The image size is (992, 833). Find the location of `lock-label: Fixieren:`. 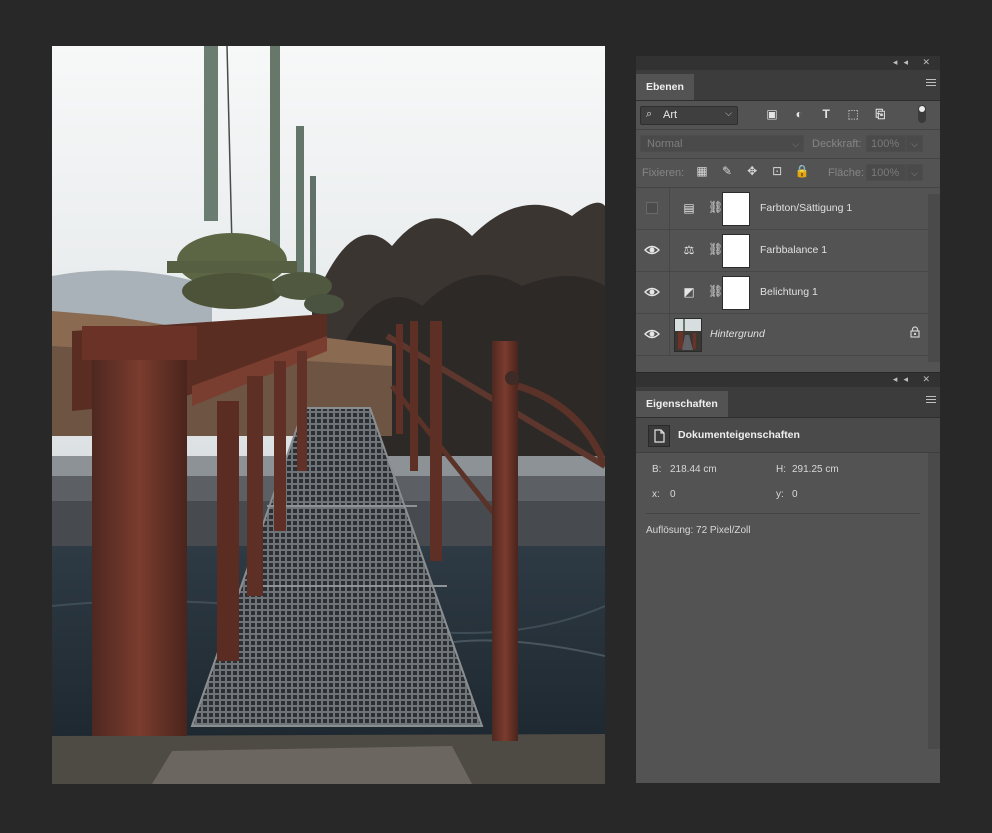

lock-label: Fixieren: is located at coordinates (663, 173).